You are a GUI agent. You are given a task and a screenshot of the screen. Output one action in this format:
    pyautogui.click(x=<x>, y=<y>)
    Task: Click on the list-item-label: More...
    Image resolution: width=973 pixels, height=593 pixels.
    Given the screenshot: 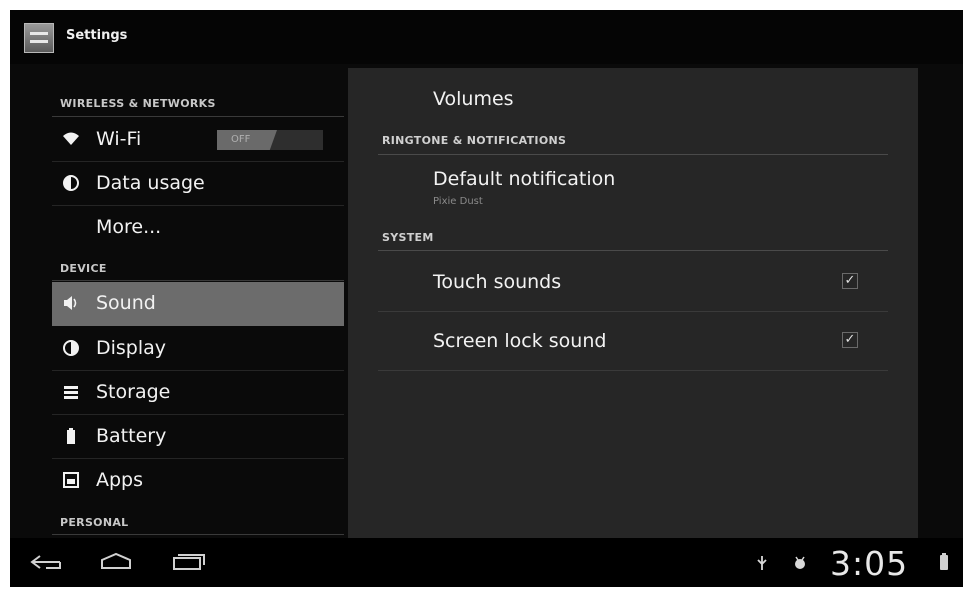 What is the action you would take?
    pyautogui.click(x=129, y=227)
    